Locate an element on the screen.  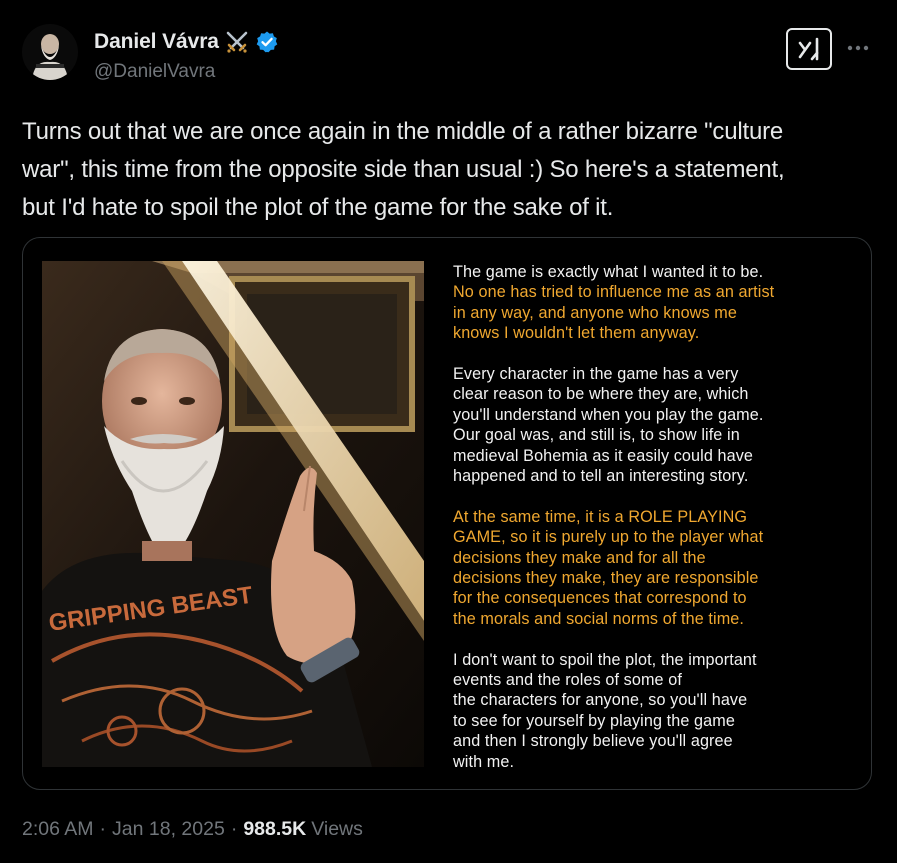
more-options-button is located at coordinates (858, 48).